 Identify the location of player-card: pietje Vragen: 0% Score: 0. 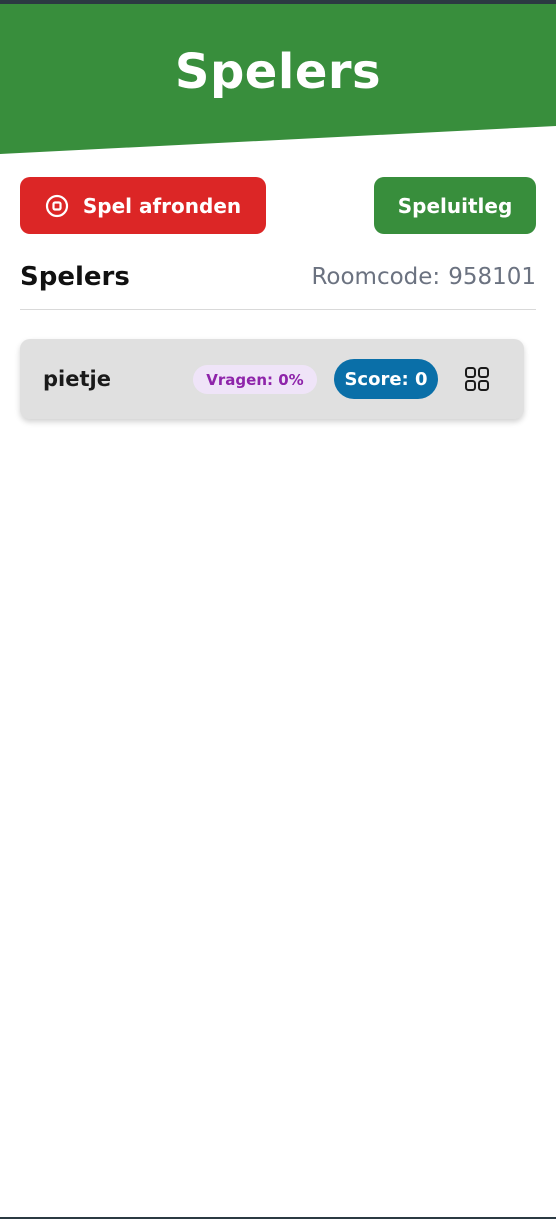
(272, 379).